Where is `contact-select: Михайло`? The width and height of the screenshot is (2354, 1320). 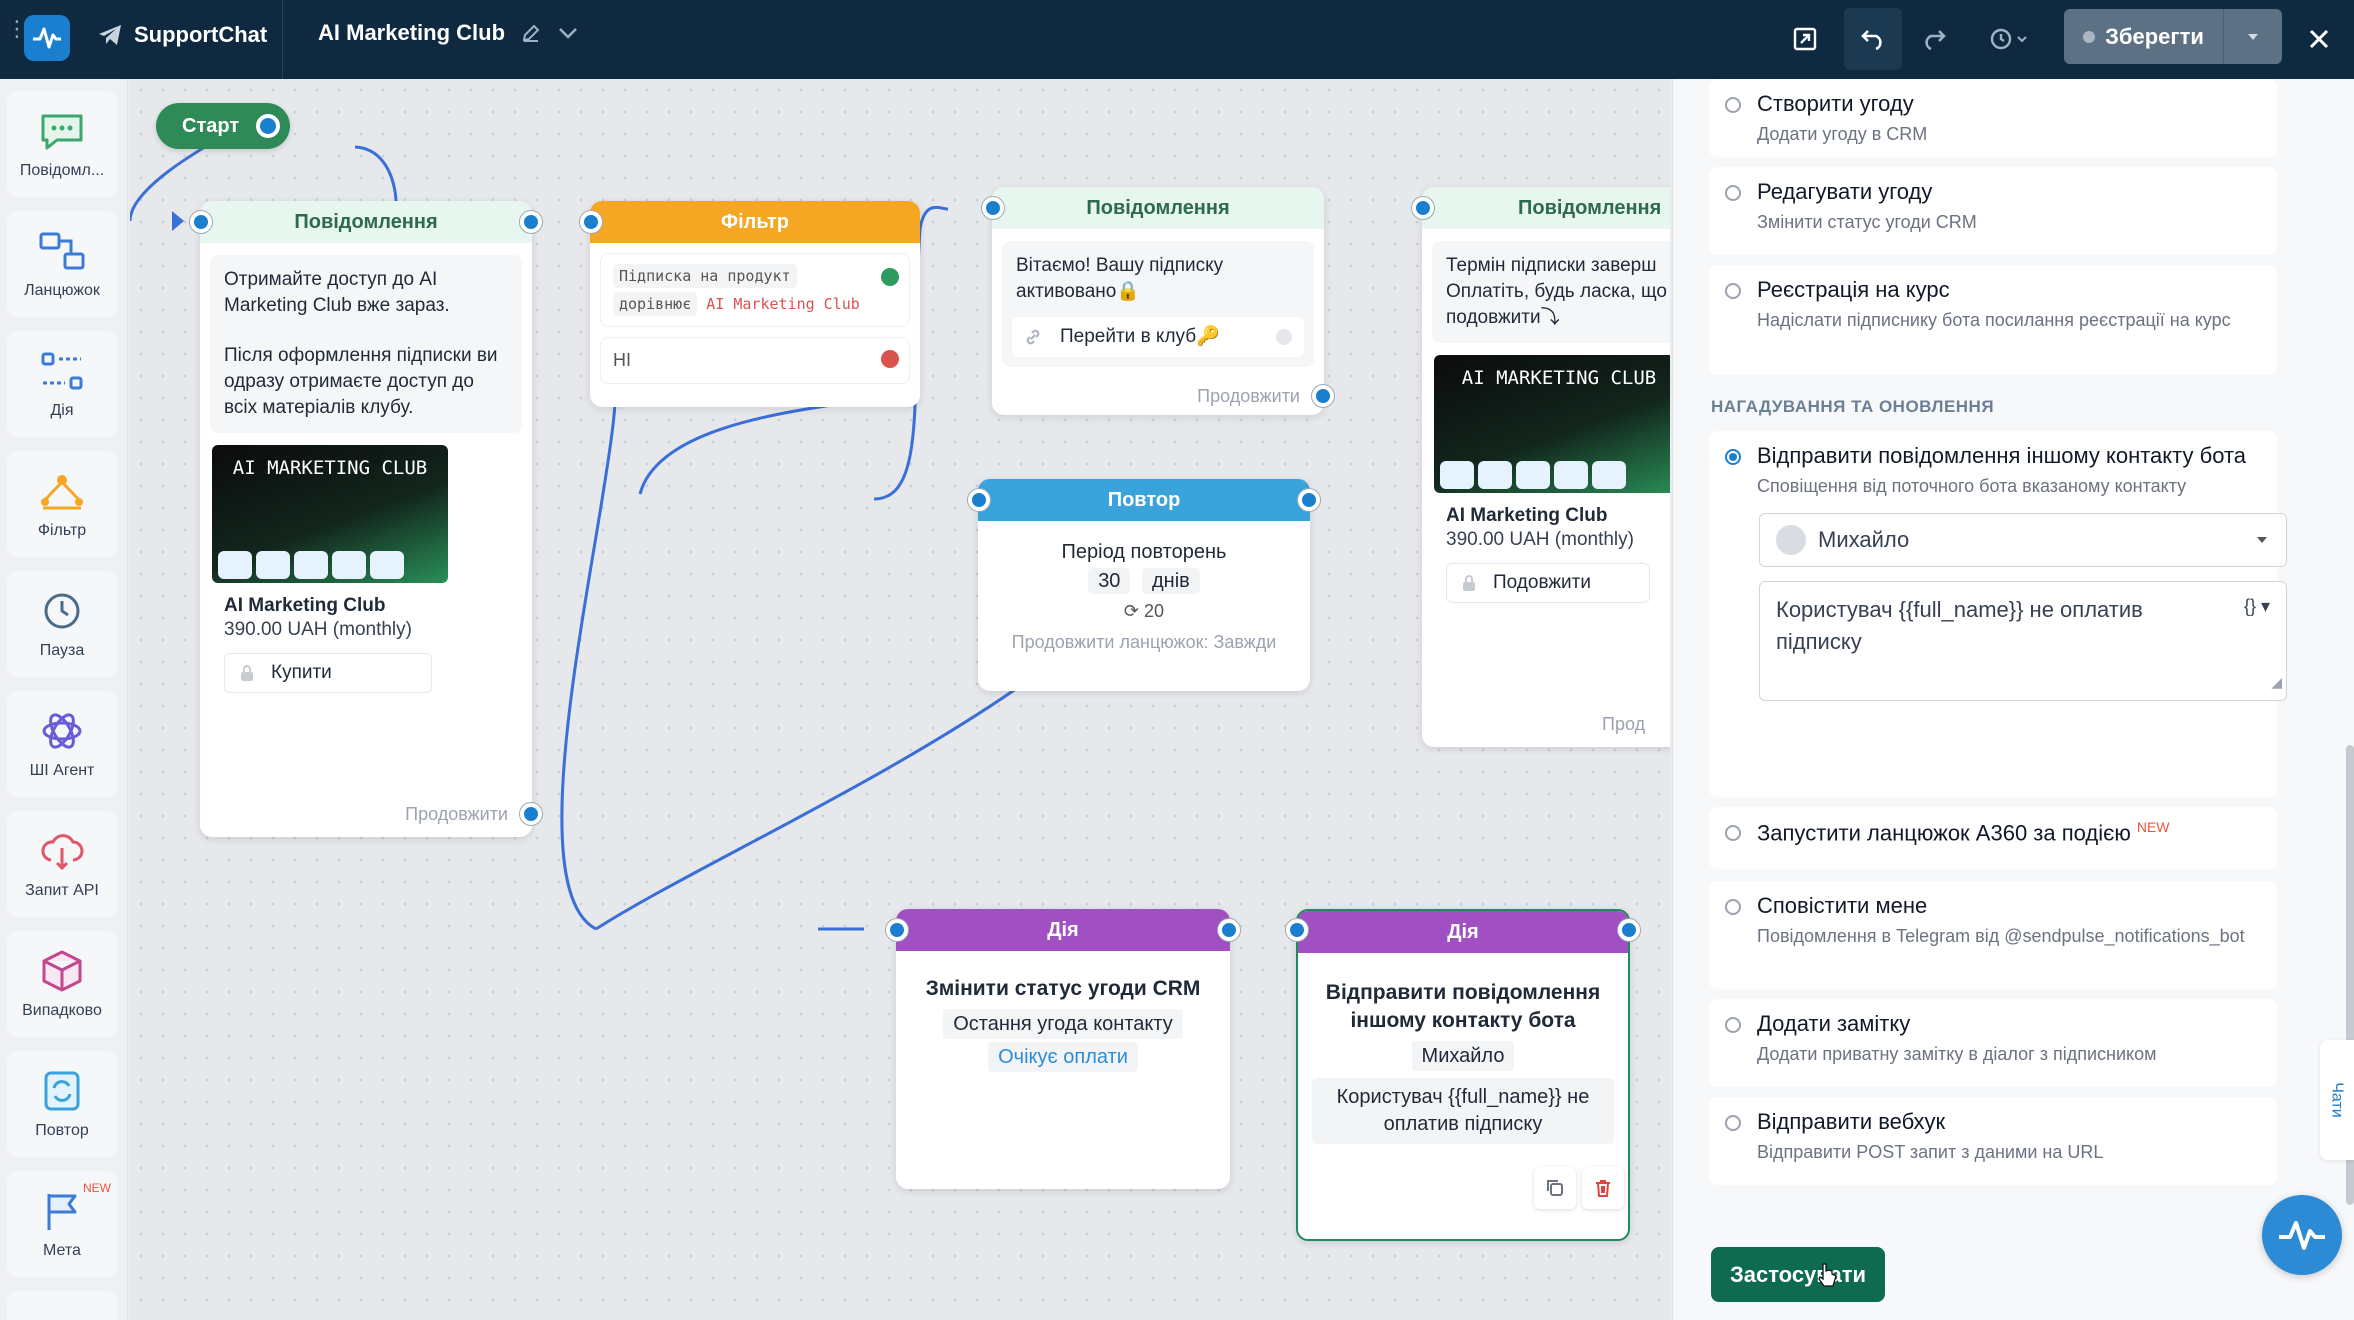
contact-select: Михайло is located at coordinates (2023, 540).